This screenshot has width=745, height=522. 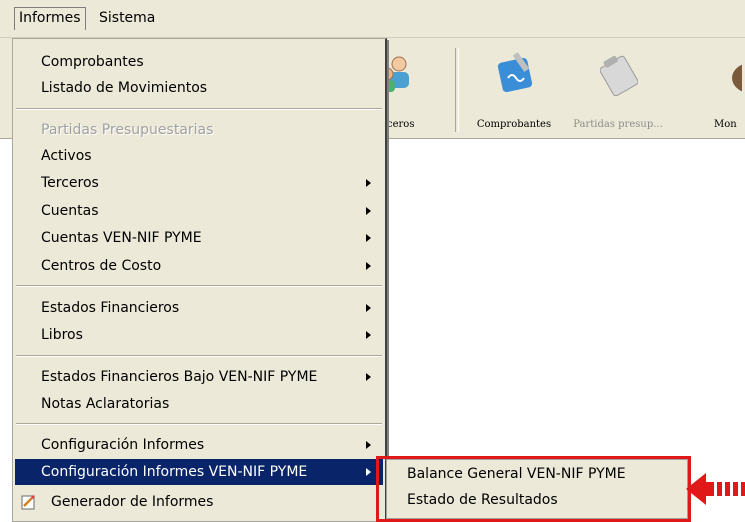 I want to click on toolbar-comprobantes-button: Comprobantes, so click(x=514, y=89).